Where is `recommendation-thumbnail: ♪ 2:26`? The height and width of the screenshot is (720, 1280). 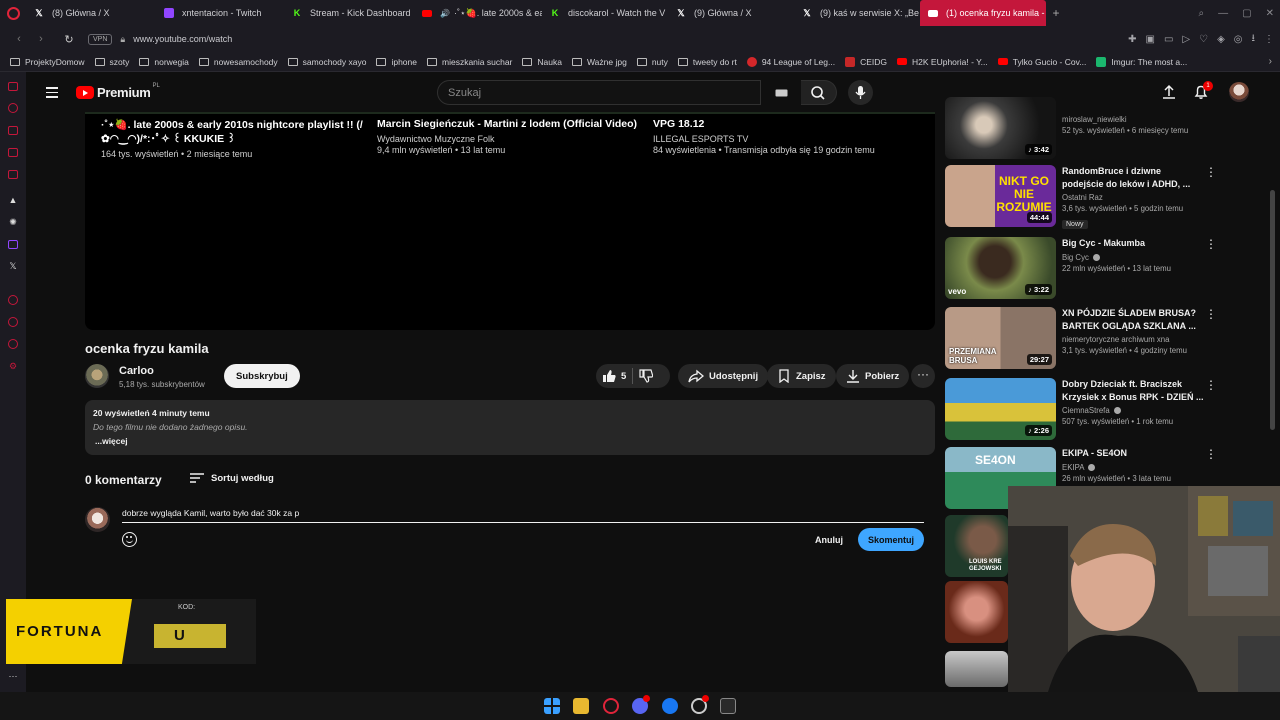 recommendation-thumbnail: ♪ 2:26 is located at coordinates (1000, 409).